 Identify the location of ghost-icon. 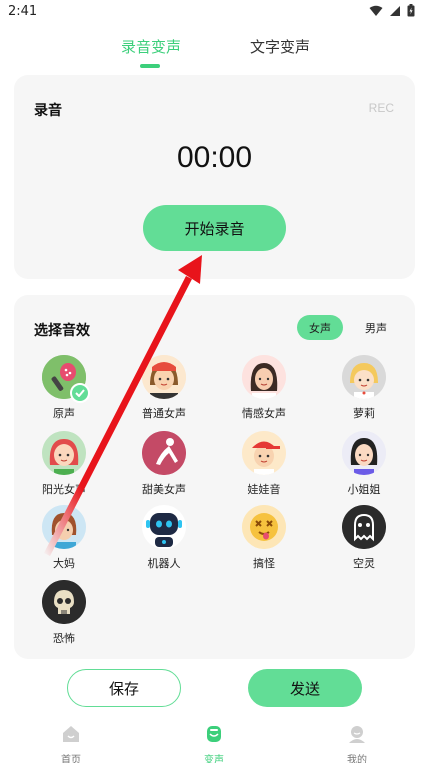
(364, 527).